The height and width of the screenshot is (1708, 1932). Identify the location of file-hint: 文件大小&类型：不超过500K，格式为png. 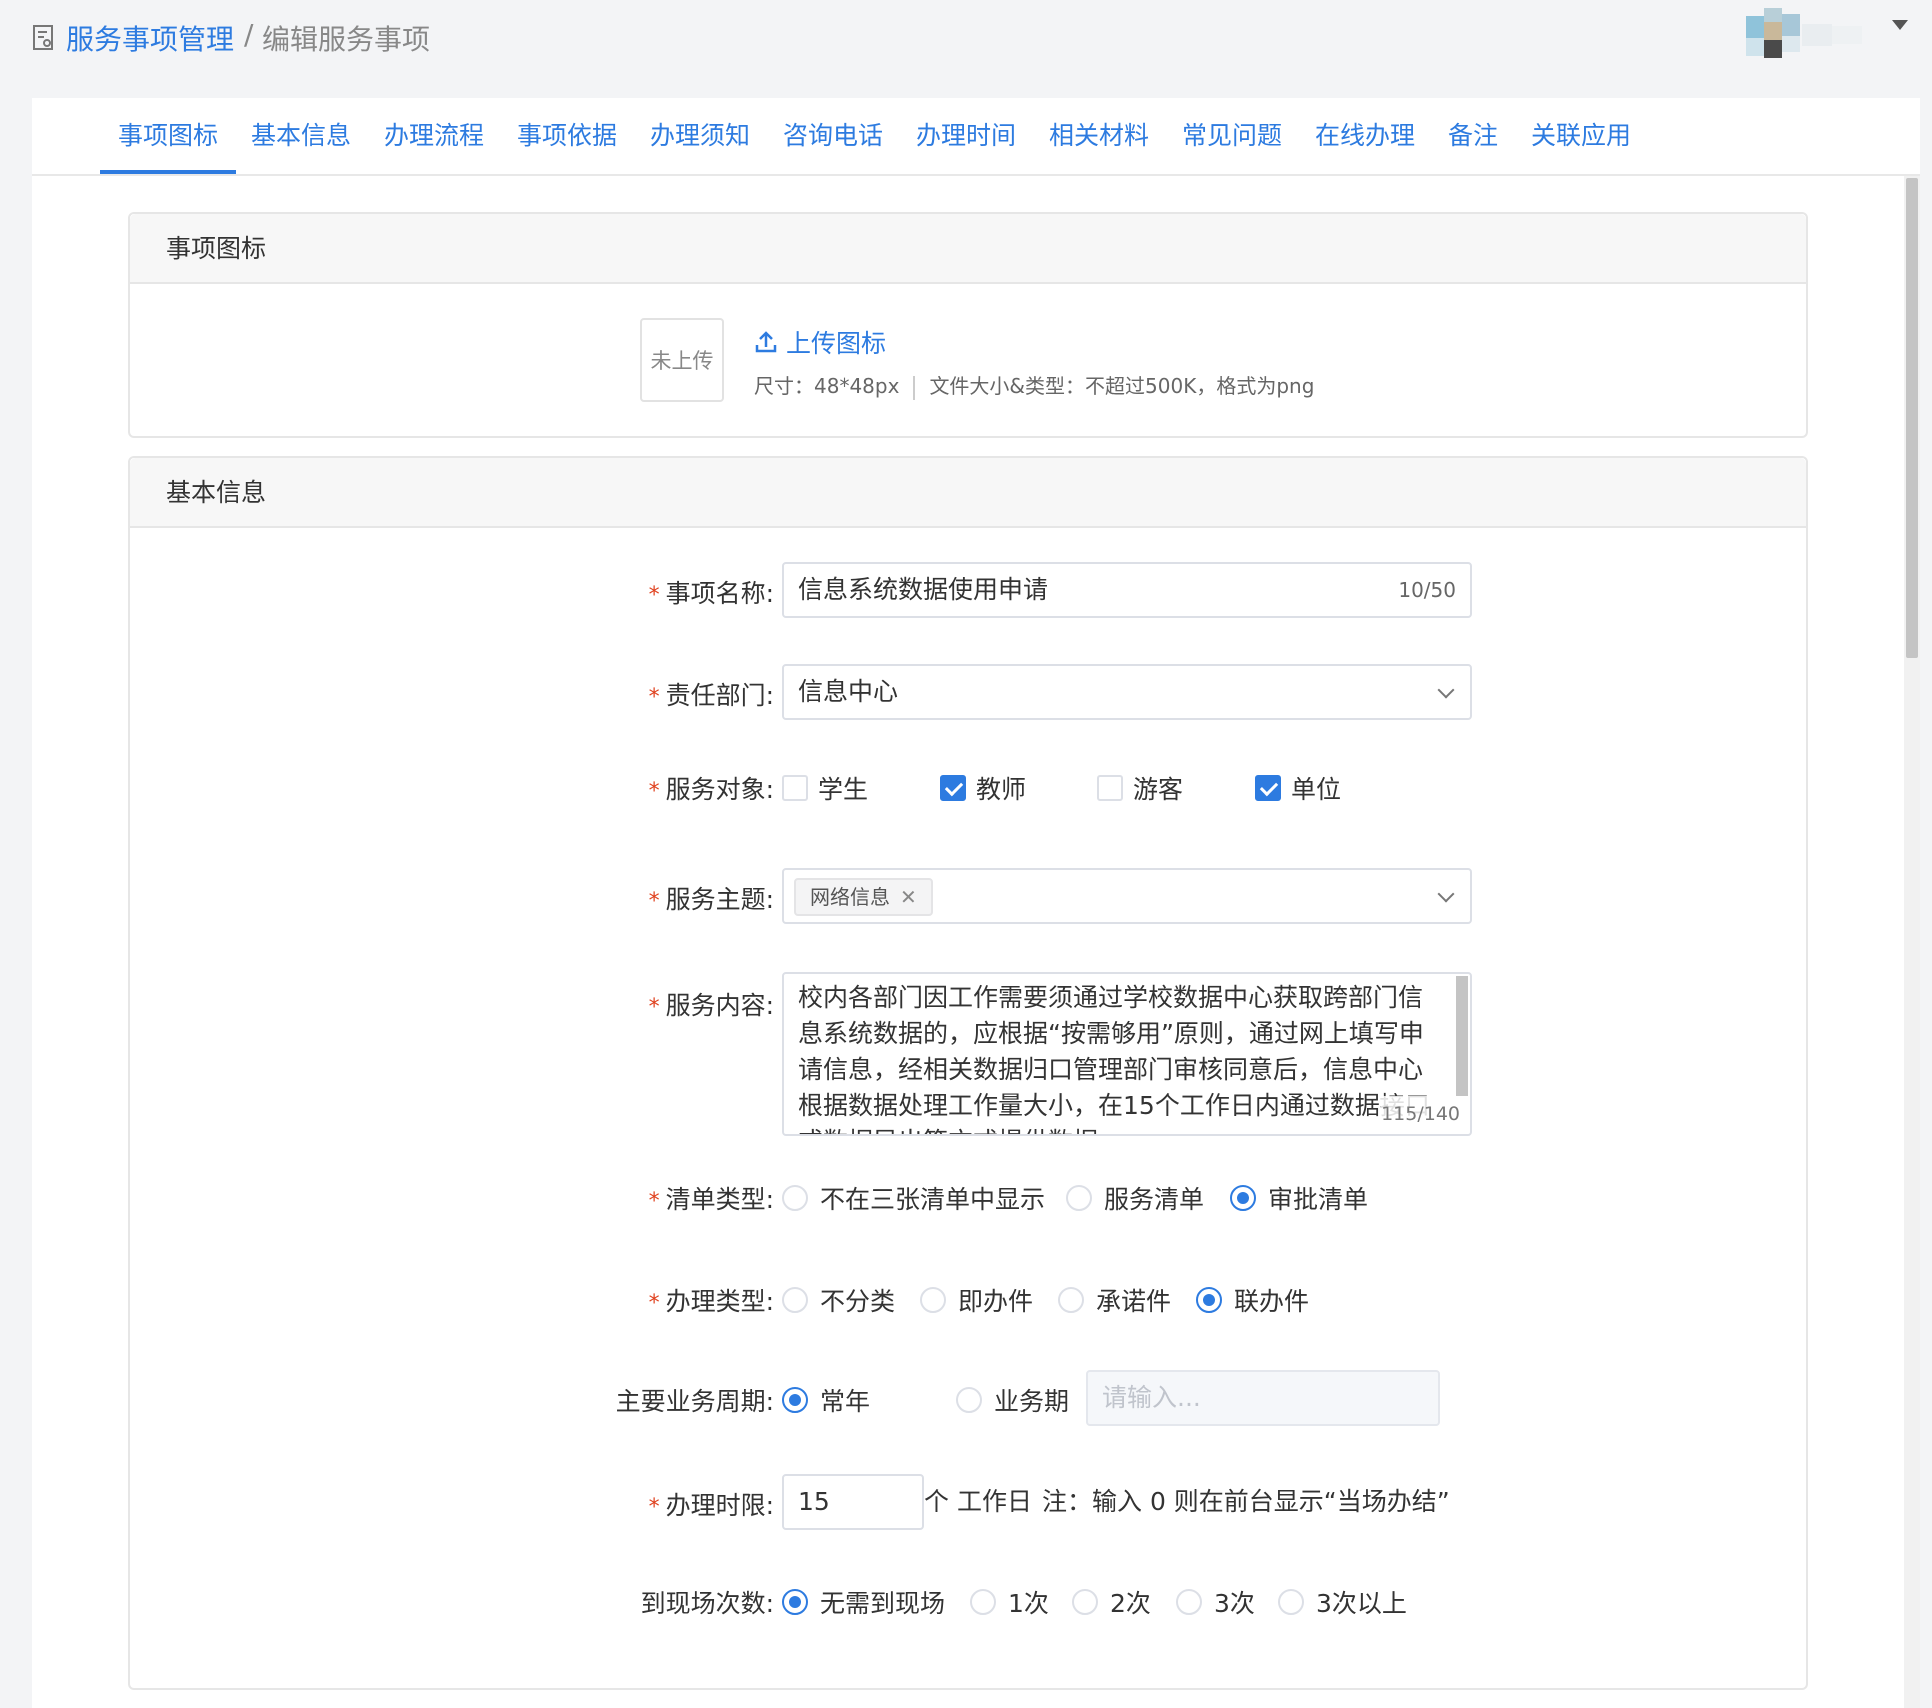
(1122, 386).